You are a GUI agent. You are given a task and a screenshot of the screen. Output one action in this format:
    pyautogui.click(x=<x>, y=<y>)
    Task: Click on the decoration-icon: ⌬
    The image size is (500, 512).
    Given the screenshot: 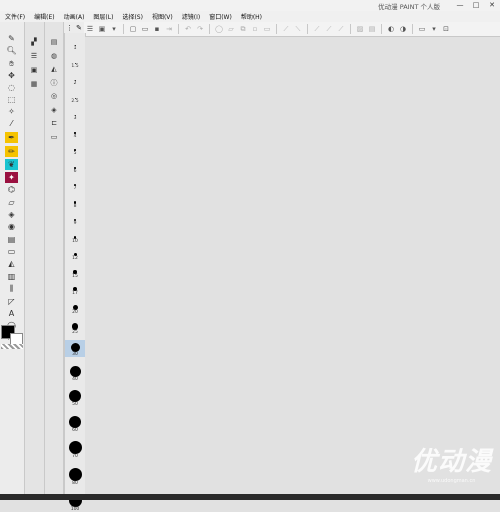 What is the action you would take?
    pyautogui.click(x=11, y=189)
    